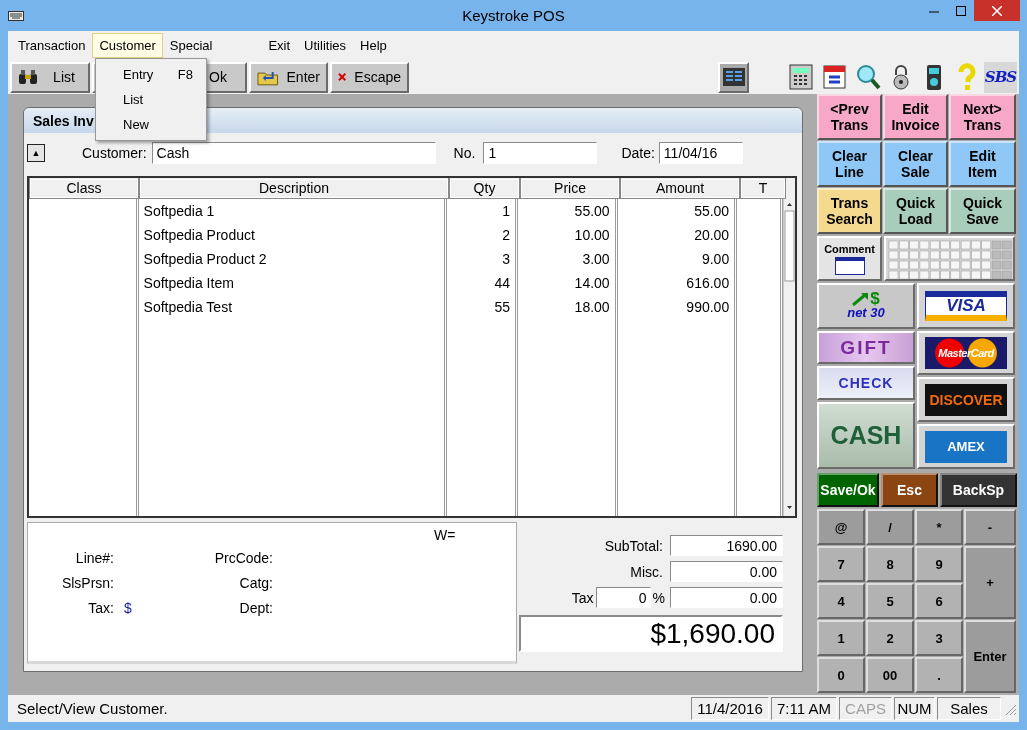 The width and height of the screenshot is (1027, 730). What do you see at coordinates (890, 527) in the screenshot?
I see `keypad-key: /` at bounding box center [890, 527].